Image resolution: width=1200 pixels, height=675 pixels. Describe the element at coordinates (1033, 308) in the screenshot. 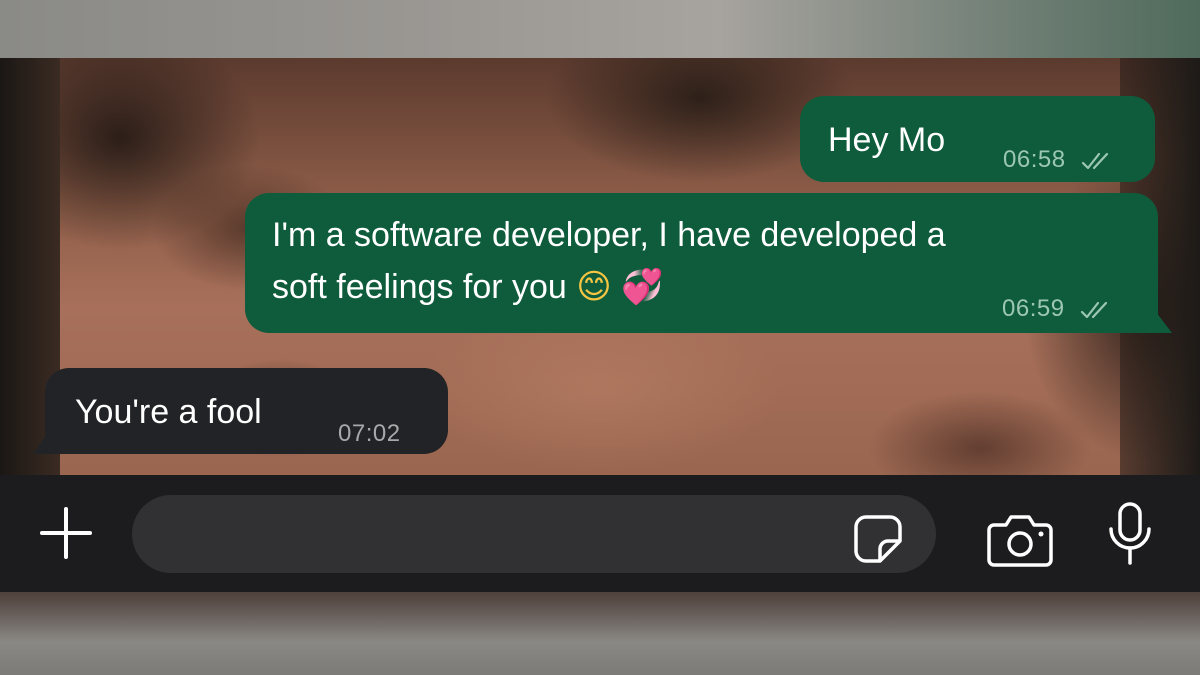

I see `message-time: 06:59` at that location.